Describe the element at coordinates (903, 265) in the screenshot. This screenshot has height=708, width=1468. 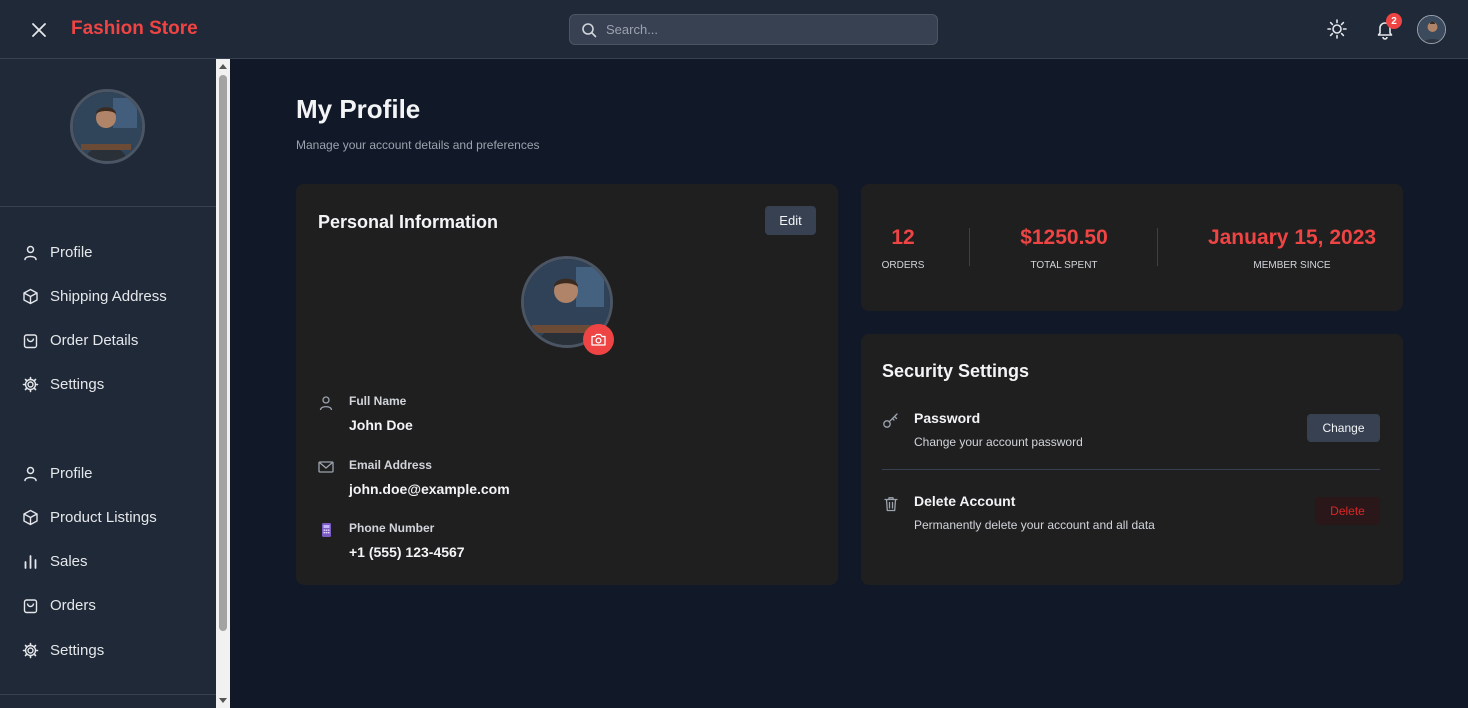
I see `stat-label: Orders` at that location.